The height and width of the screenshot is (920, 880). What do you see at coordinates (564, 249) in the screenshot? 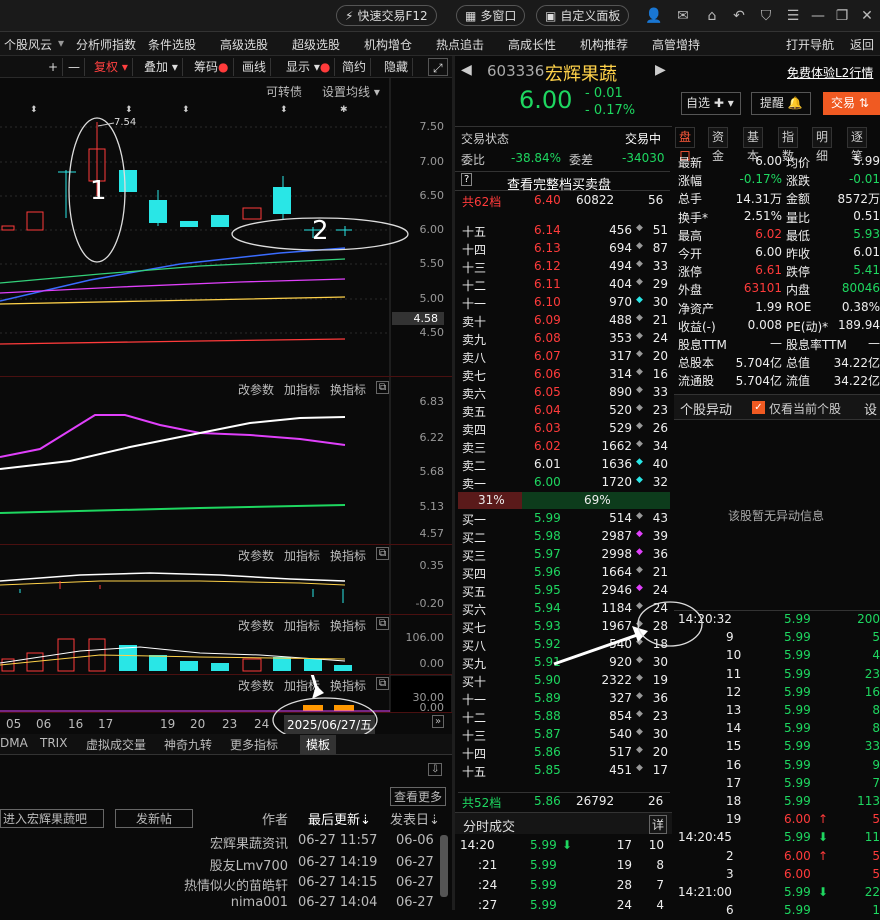
I see `ask-level-row: 十四 6.13 694 ◆ 87` at bounding box center [564, 249].